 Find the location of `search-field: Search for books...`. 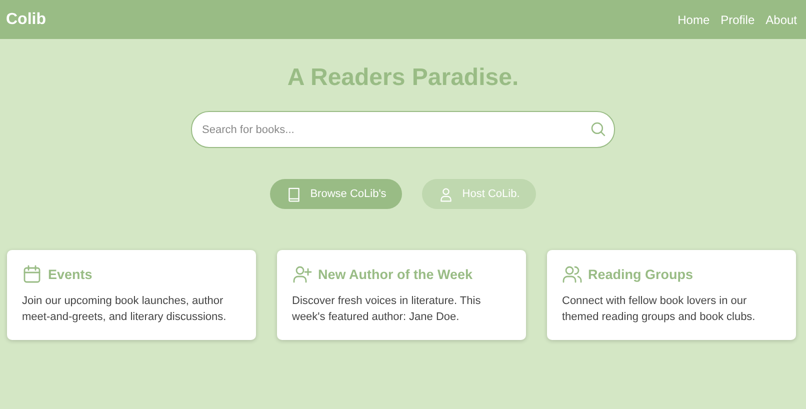

search-field: Search for books... is located at coordinates (403, 129).